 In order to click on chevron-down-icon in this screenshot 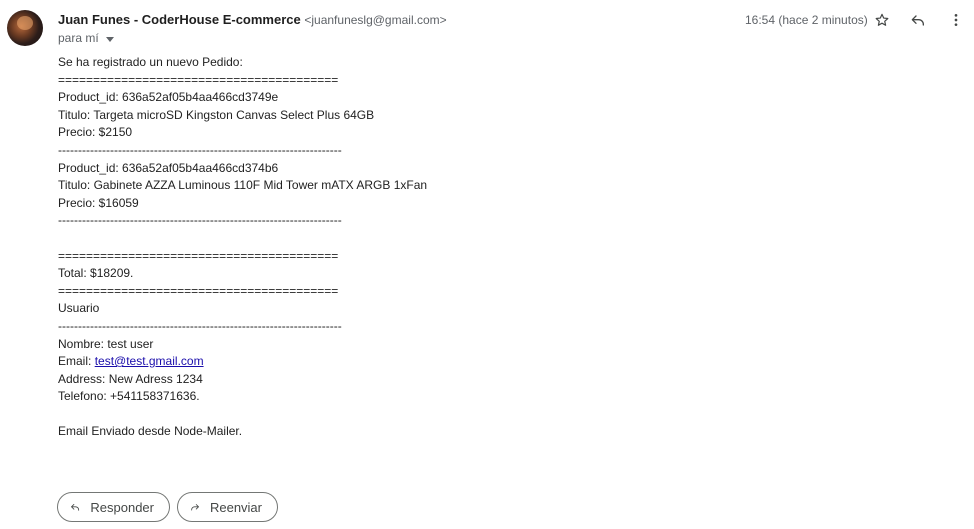, I will do `click(109, 39)`.